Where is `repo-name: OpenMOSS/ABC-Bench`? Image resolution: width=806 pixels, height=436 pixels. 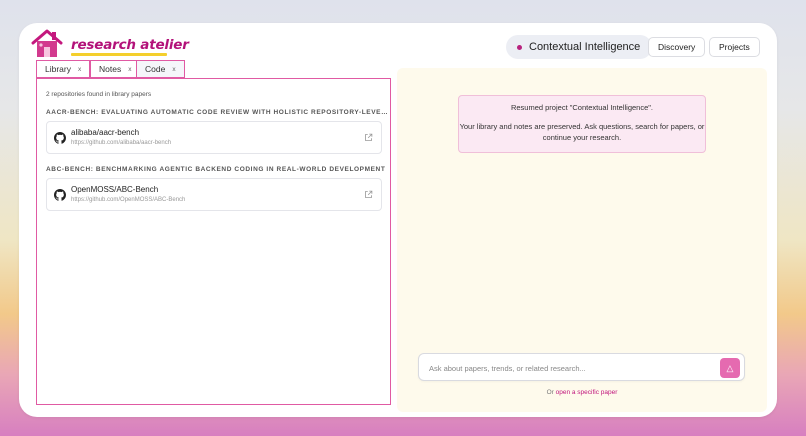 repo-name: OpenMOSS/ABC-Bench is located at coordinates (114, 189).